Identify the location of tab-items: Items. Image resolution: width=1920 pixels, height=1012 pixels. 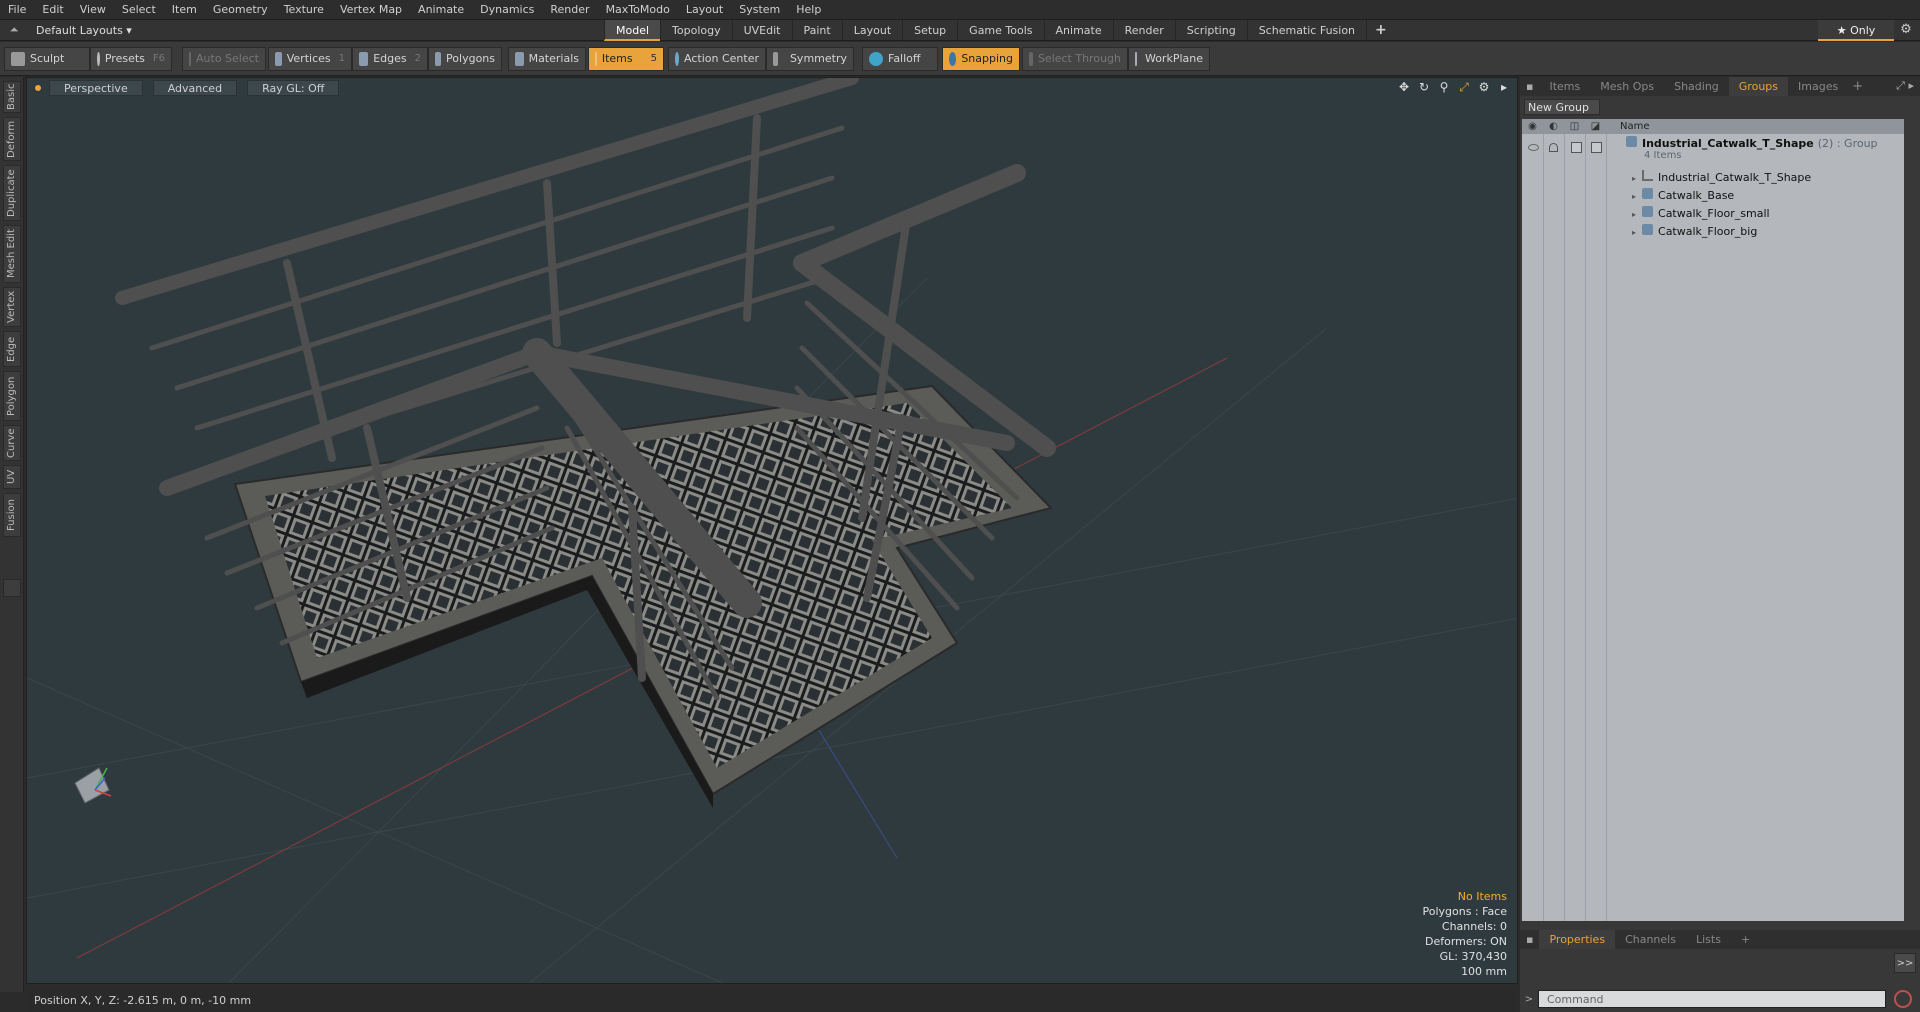
(1564, 86).